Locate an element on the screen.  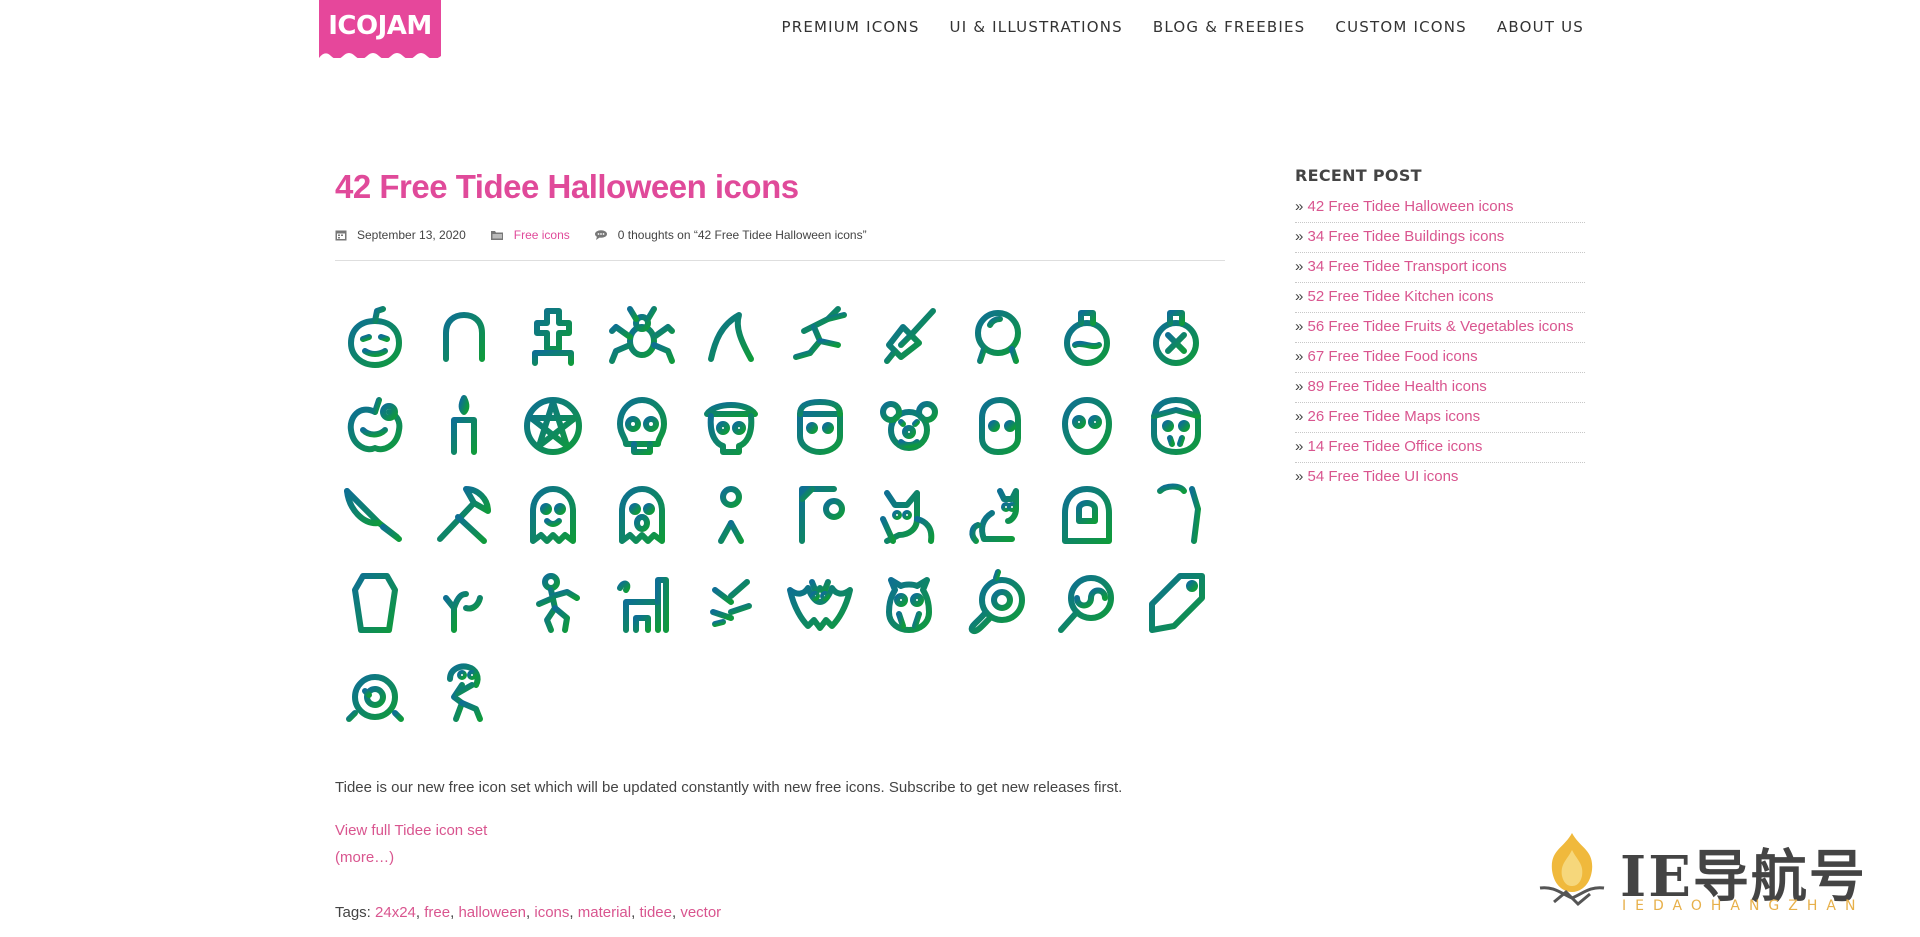
nav-blog-freebies: BLOG & FREEBIES is located at coordinates (1229, 27).